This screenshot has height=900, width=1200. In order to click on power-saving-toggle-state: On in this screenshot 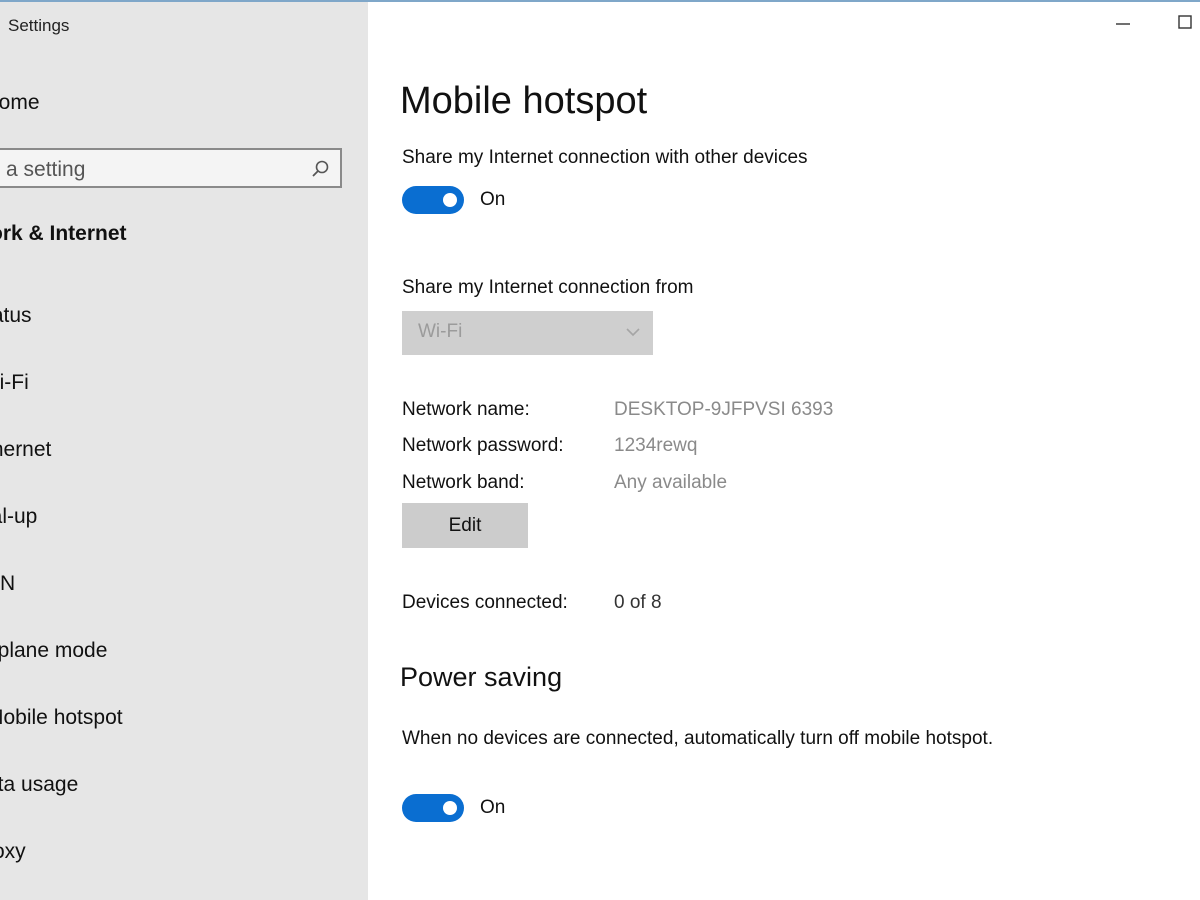, I will do `click(493, 807)`.